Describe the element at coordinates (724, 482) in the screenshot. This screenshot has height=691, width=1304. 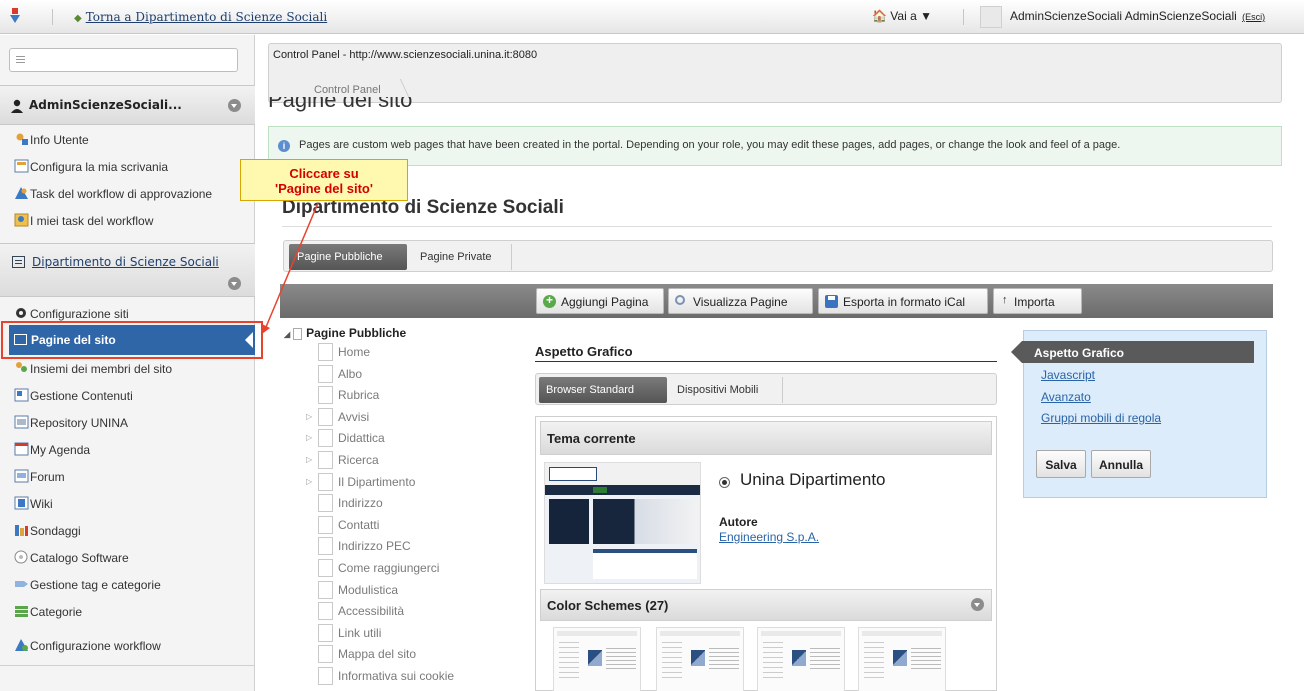
I see `theme-radio` at that location.